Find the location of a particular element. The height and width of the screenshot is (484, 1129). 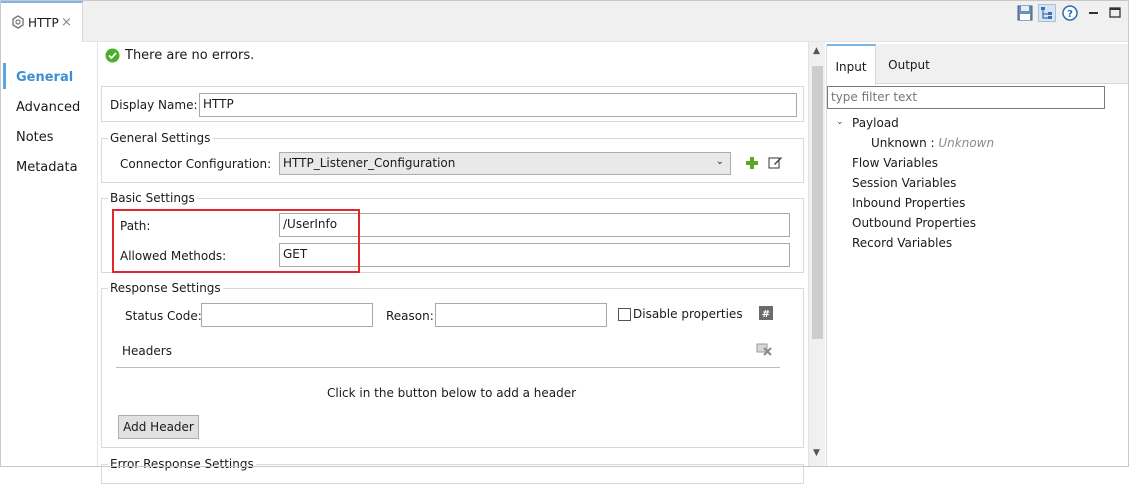

error-response-settings-group: Error Response Settings is located at coordinates (452, 470).